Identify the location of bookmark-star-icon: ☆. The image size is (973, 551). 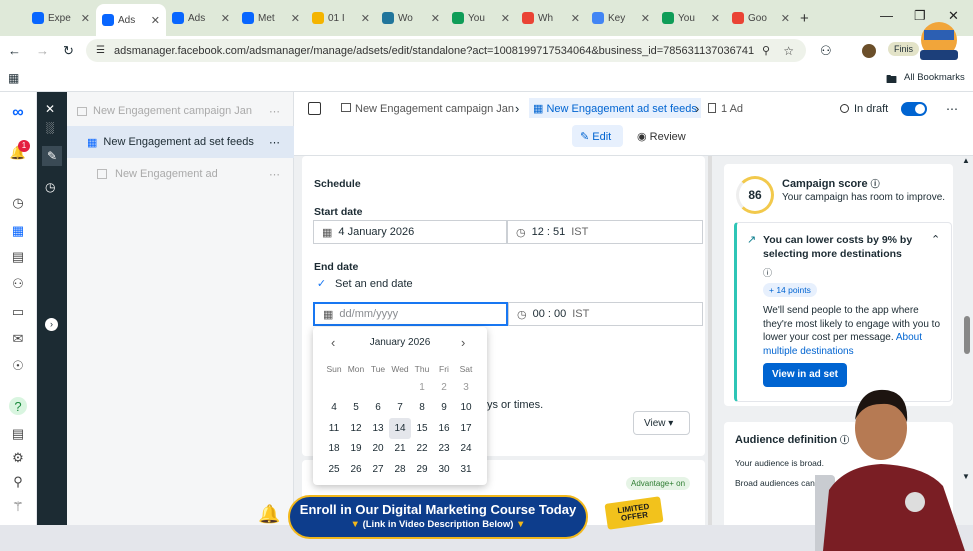
(788, 51).